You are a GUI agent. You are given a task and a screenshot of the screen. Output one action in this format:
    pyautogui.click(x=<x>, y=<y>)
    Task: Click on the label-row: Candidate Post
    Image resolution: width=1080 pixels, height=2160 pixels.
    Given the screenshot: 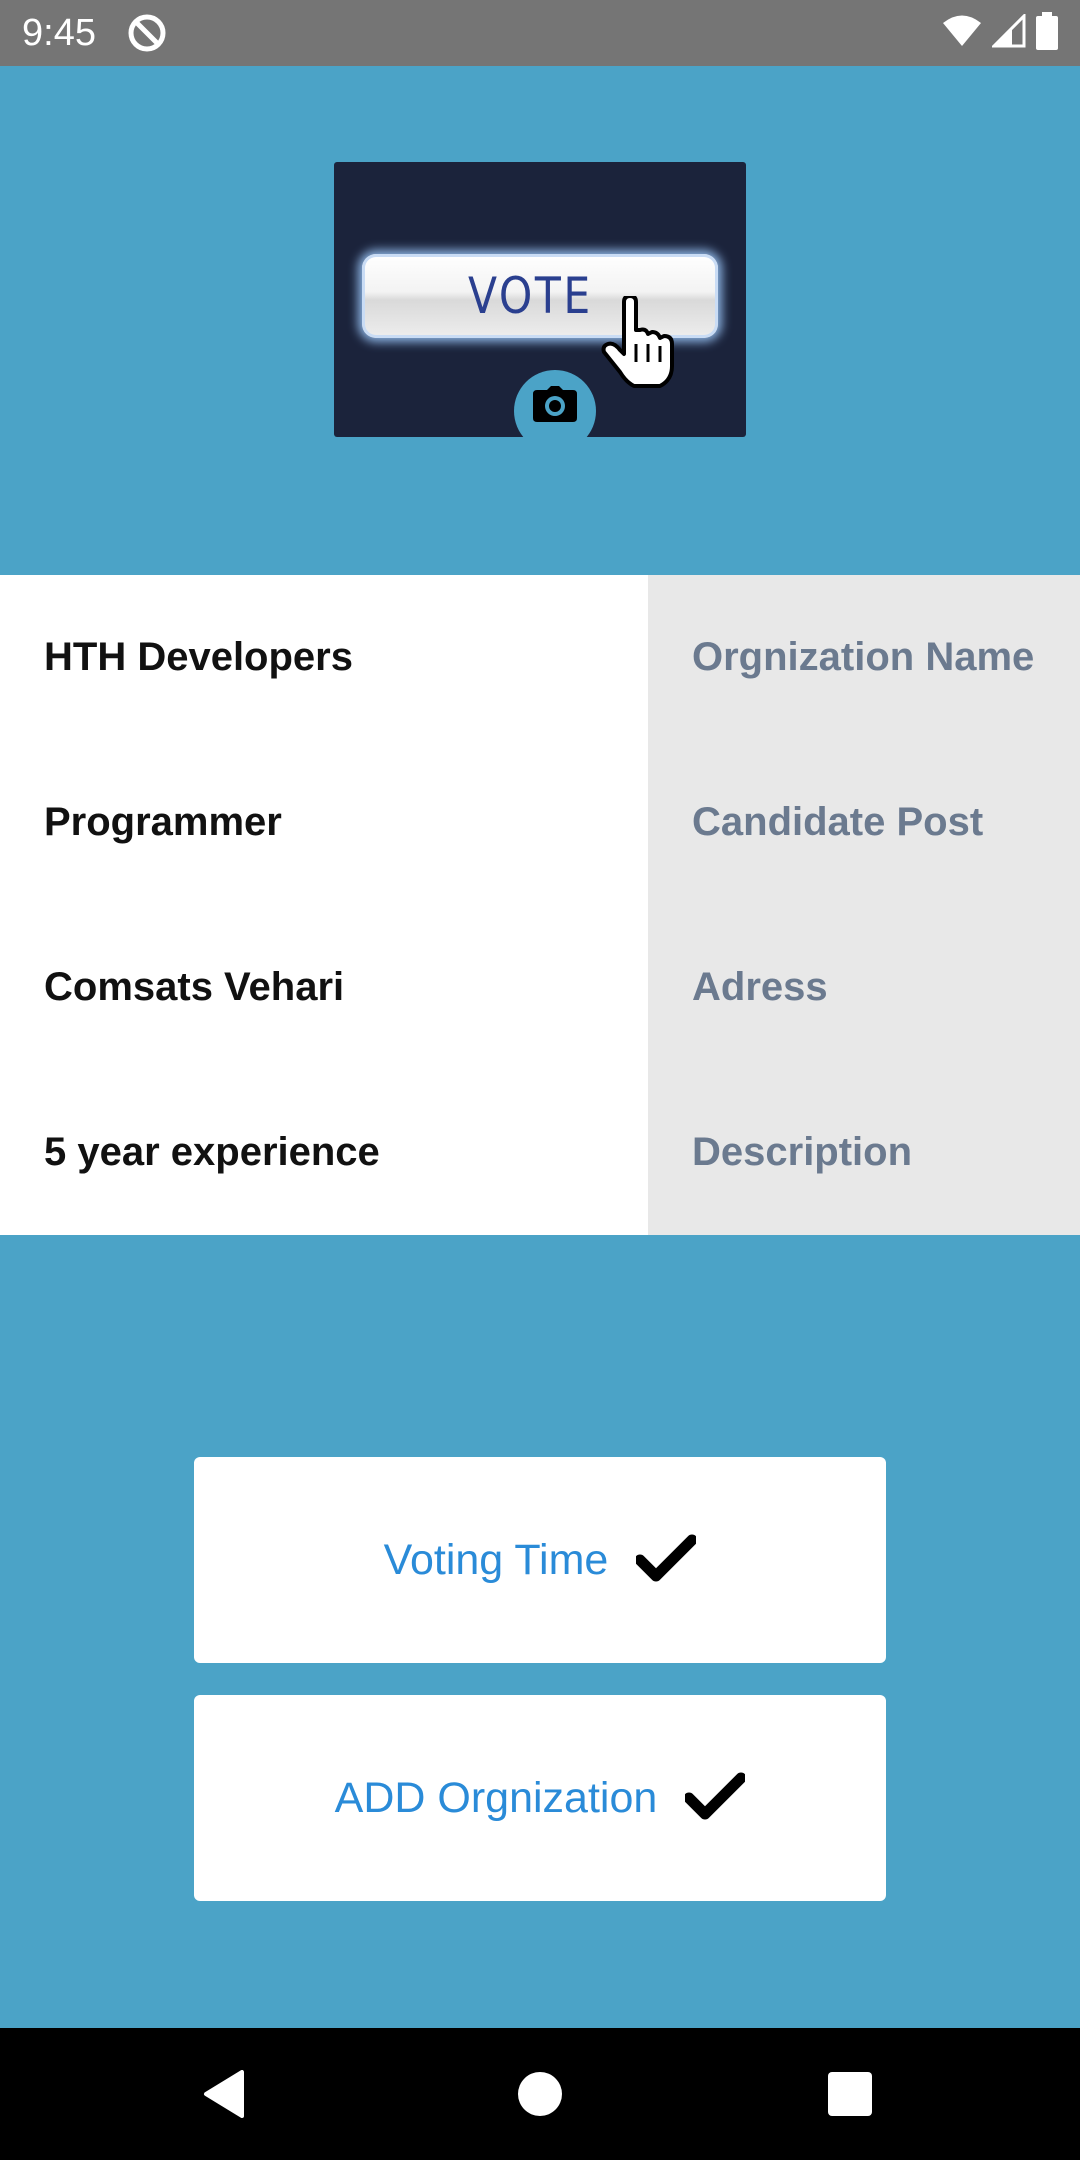 What is the action you would take?
    pyautogui.click(x=864, y=822)
    